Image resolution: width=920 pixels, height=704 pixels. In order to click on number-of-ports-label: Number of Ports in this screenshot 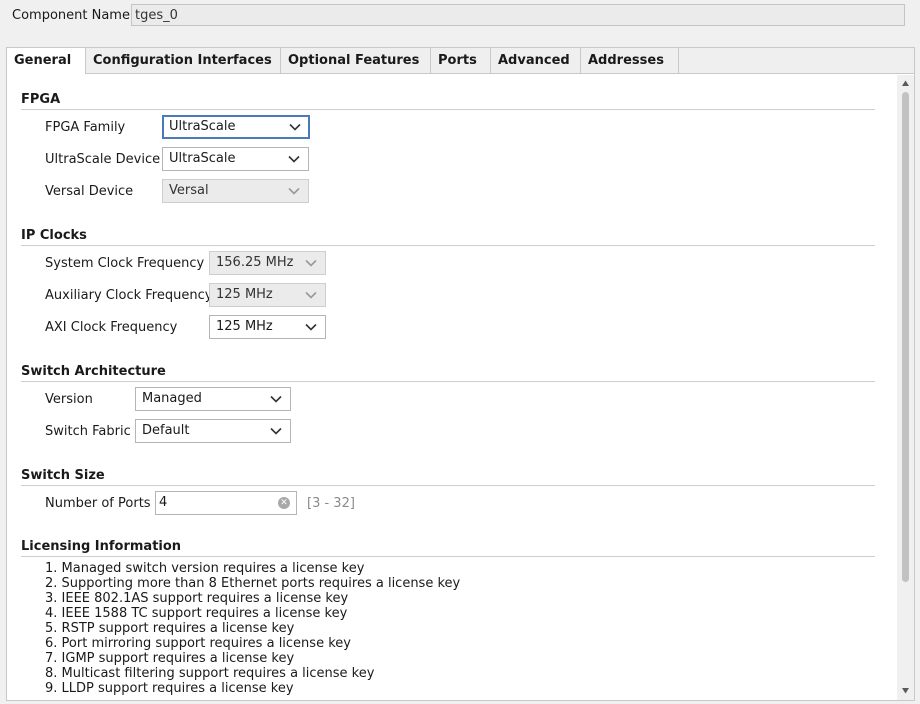, I will do `click(98, 503)`.